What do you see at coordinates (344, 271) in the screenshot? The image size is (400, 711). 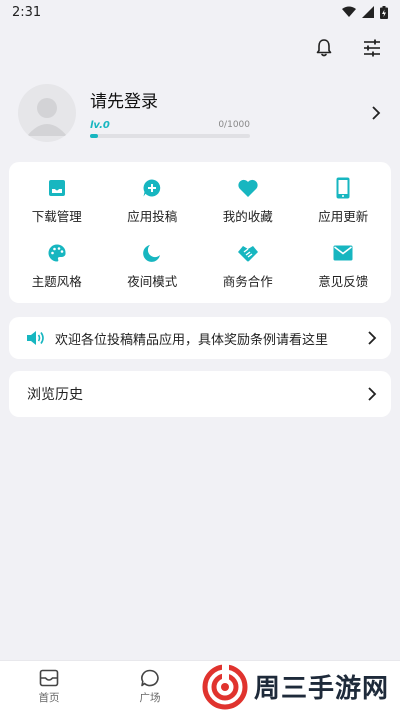 I see `feature-feedback: 意见反馈` at bounding box center [344, 271].